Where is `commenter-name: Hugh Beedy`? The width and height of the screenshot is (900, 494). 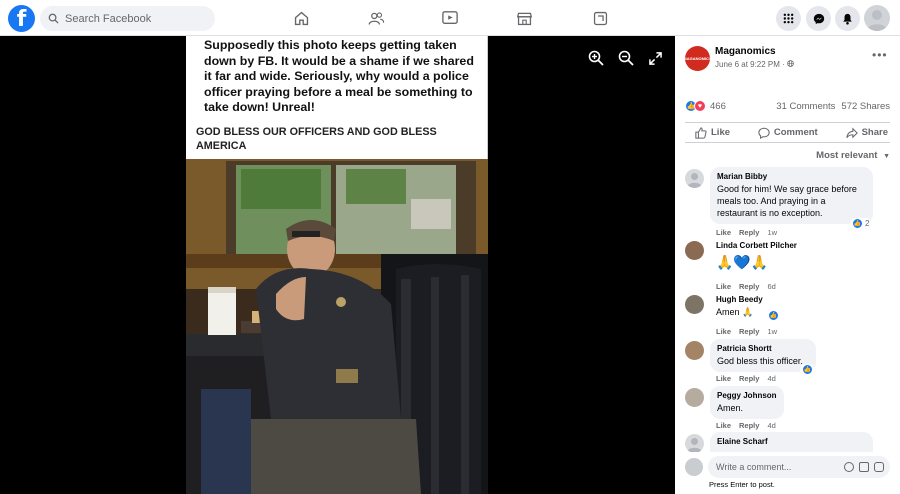 commenter-name: Hugh Beedy is located at coordinates (739, 299).